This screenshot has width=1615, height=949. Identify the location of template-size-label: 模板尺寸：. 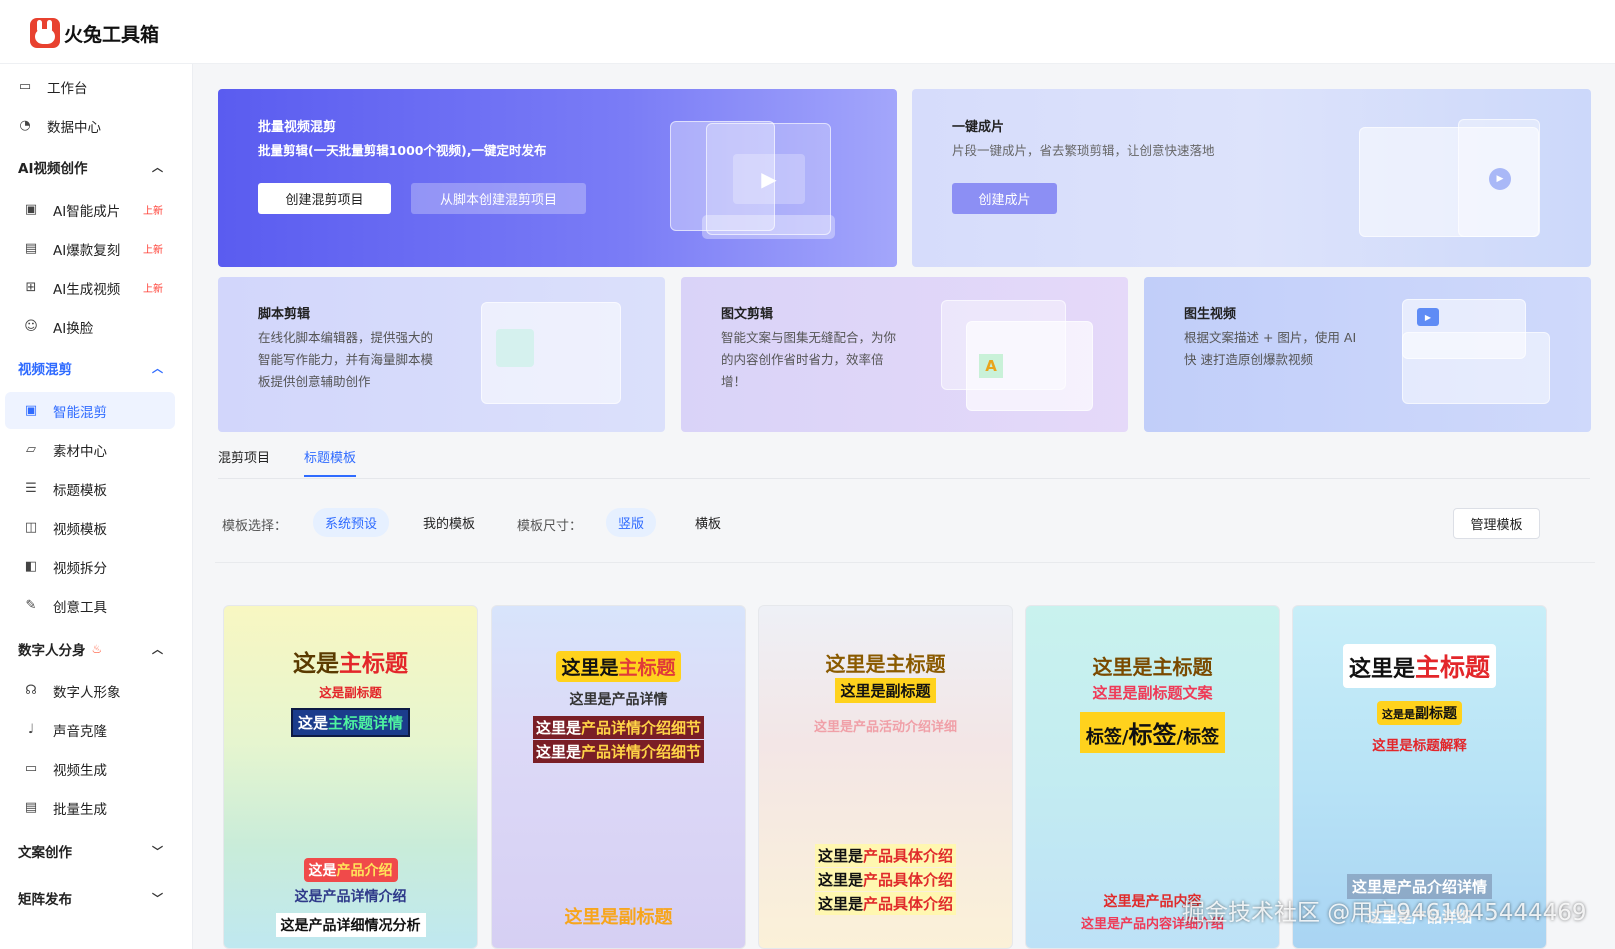
(550, 526).